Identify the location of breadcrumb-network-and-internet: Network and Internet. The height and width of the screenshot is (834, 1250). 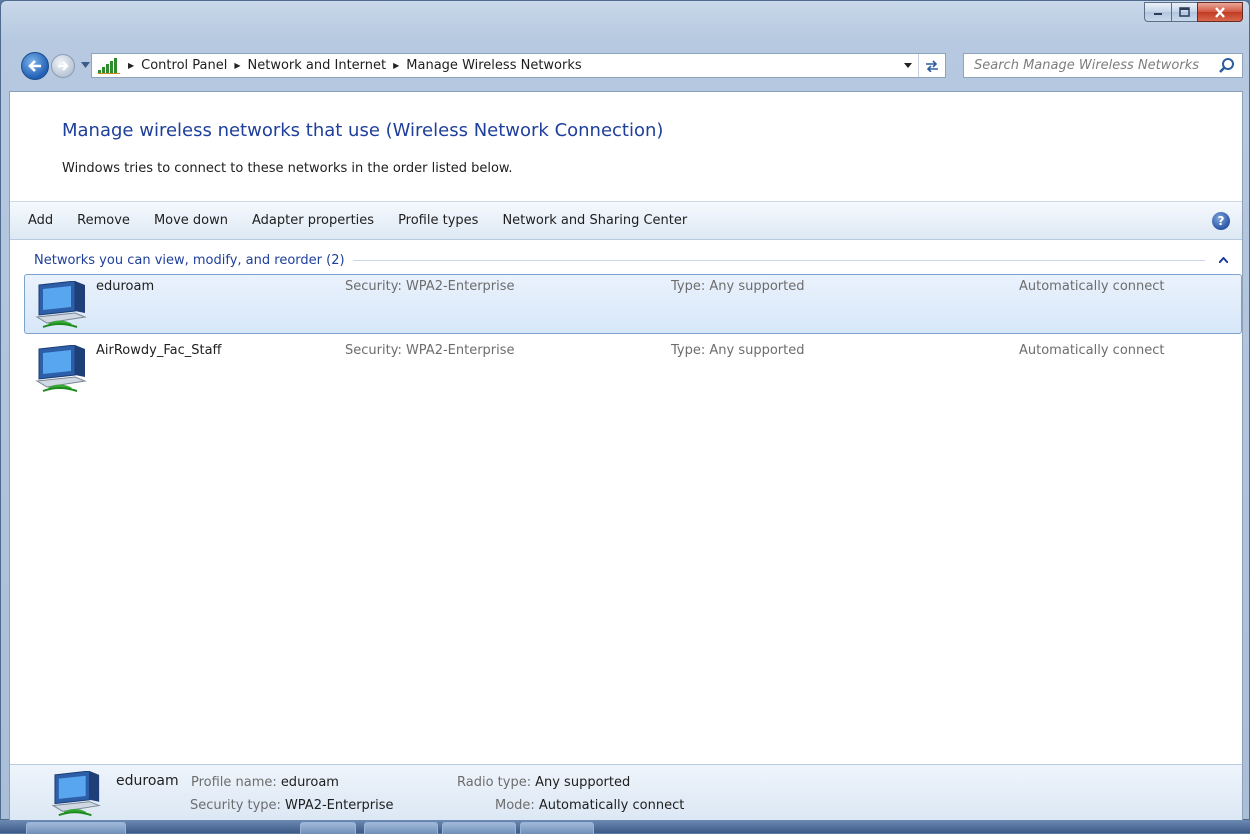
(317, 65).